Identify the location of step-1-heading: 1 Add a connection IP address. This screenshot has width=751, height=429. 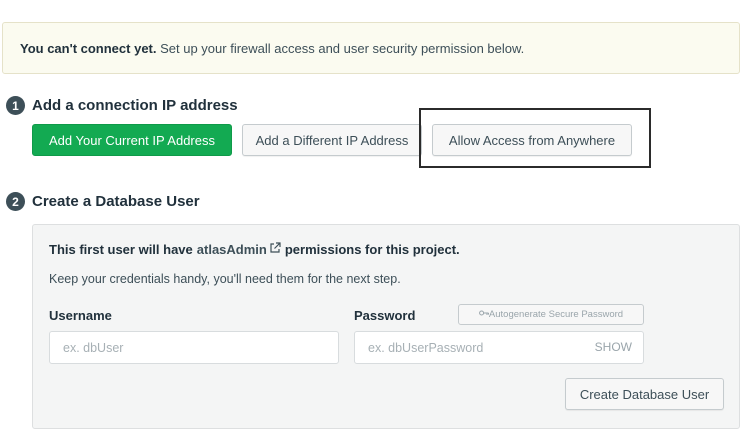
(122, 105).